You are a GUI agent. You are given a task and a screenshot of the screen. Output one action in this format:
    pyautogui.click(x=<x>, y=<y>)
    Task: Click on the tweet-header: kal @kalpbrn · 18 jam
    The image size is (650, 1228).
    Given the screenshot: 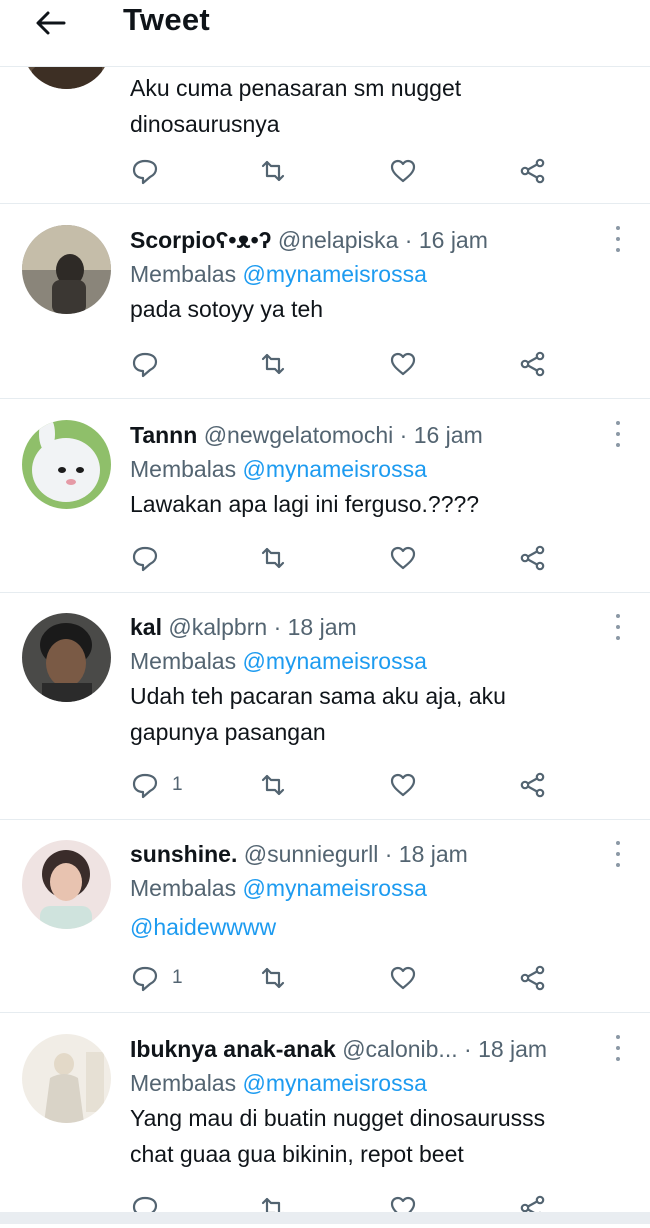 What is the action you would take?
    pyautogui.click(x=243, y=627)
    